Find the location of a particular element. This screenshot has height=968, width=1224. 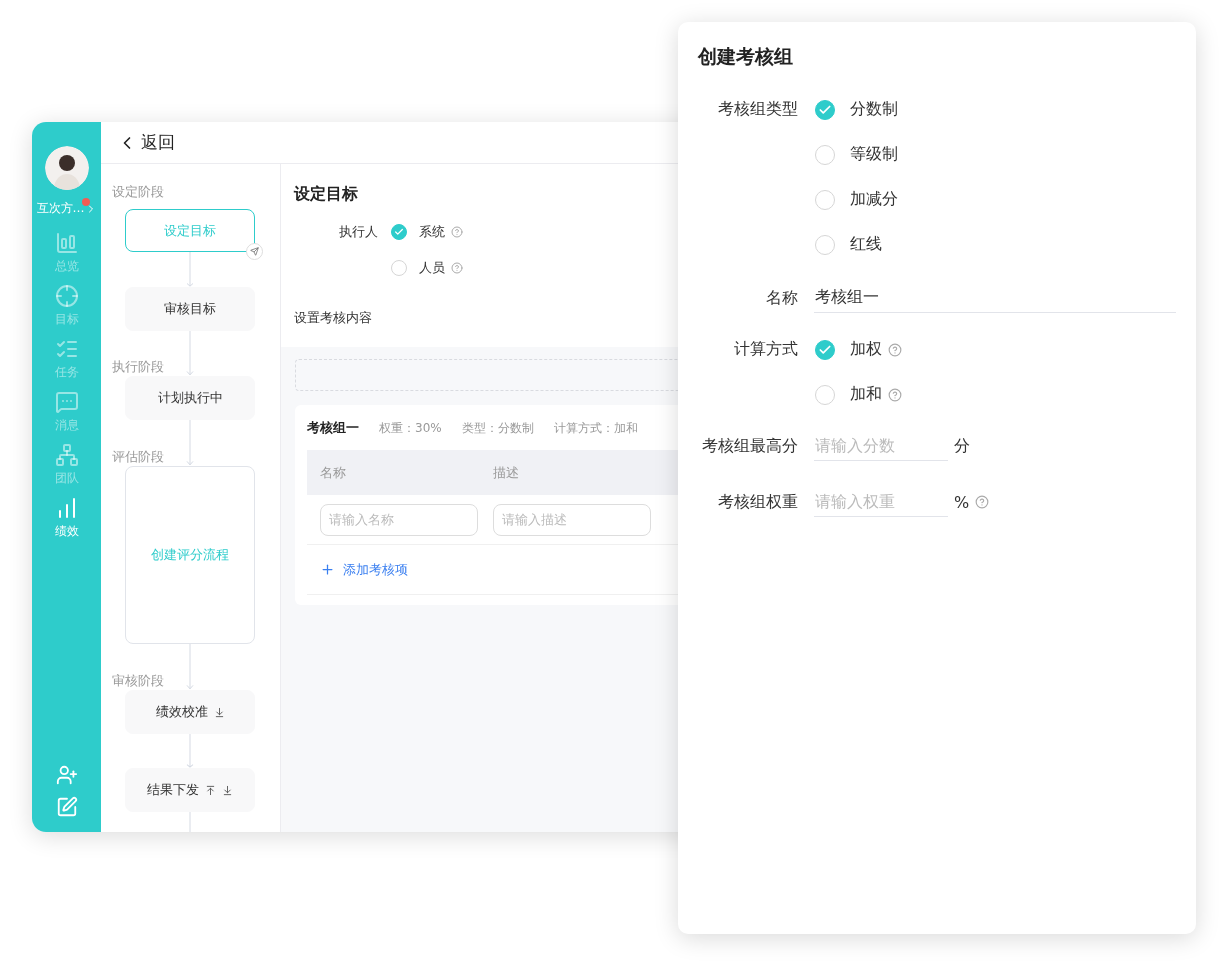

back-button: 返回 is located at coordinates (146, 142).